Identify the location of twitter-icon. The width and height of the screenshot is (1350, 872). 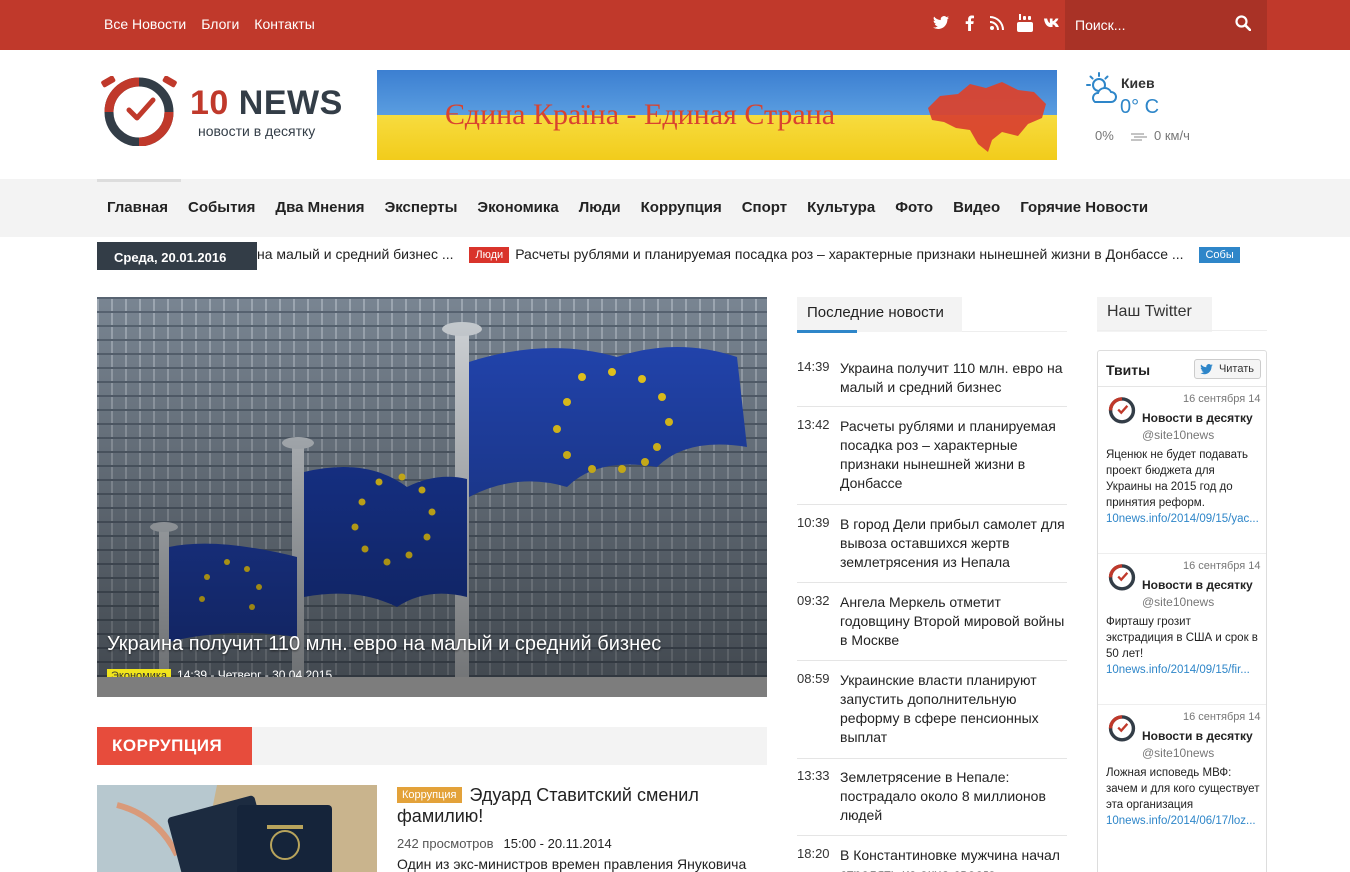
(941, 23).